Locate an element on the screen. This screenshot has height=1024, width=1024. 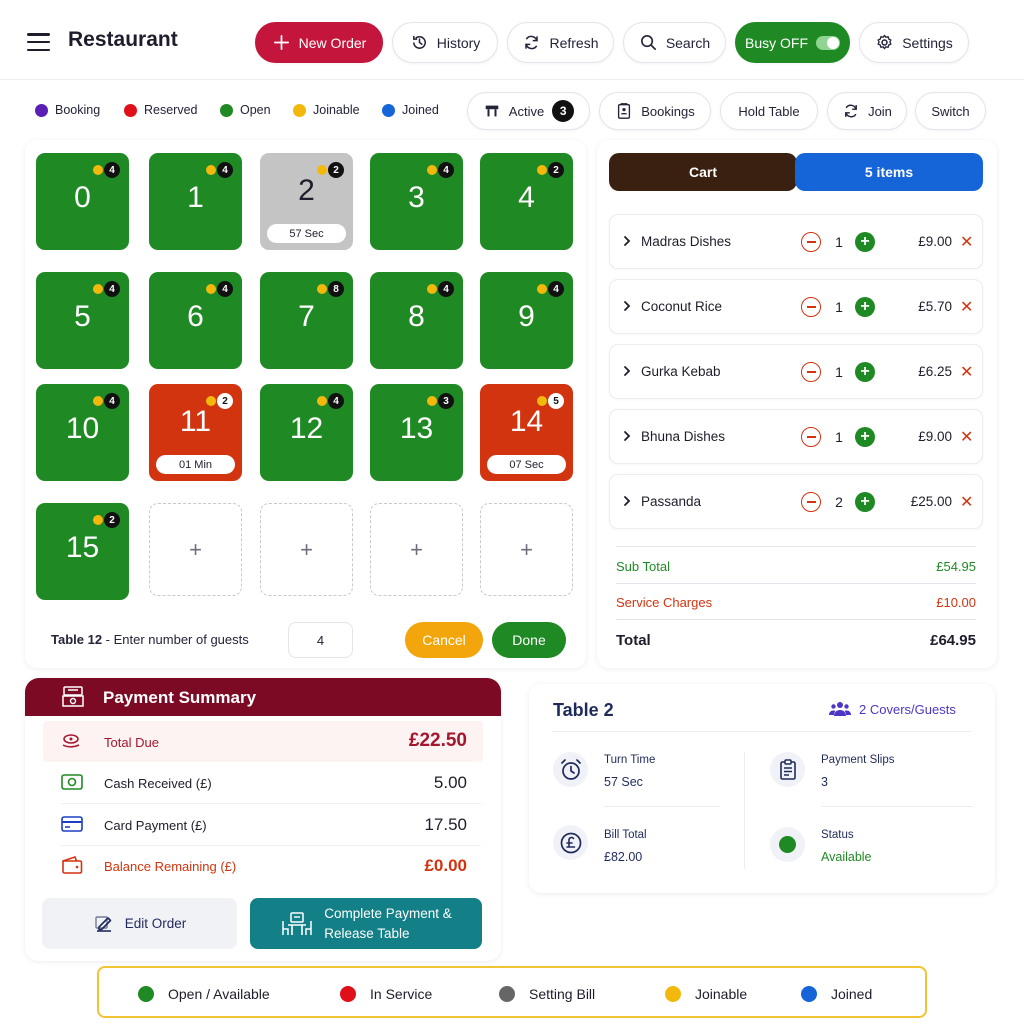
clipboard-icon is located at coordinates (787, 769).